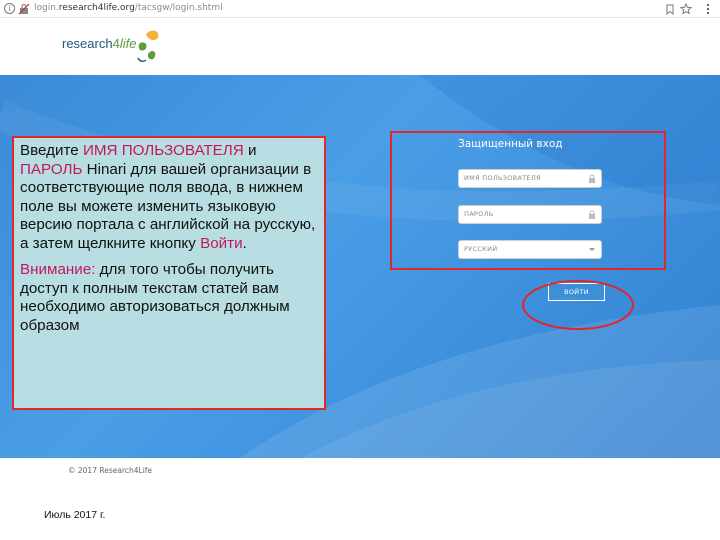 Image resolution: width=720 pixels, height=540 pixels. Describe the element at coordinates (148, 46) in the screenshot. I see `logo-leaf-icon` at that location.